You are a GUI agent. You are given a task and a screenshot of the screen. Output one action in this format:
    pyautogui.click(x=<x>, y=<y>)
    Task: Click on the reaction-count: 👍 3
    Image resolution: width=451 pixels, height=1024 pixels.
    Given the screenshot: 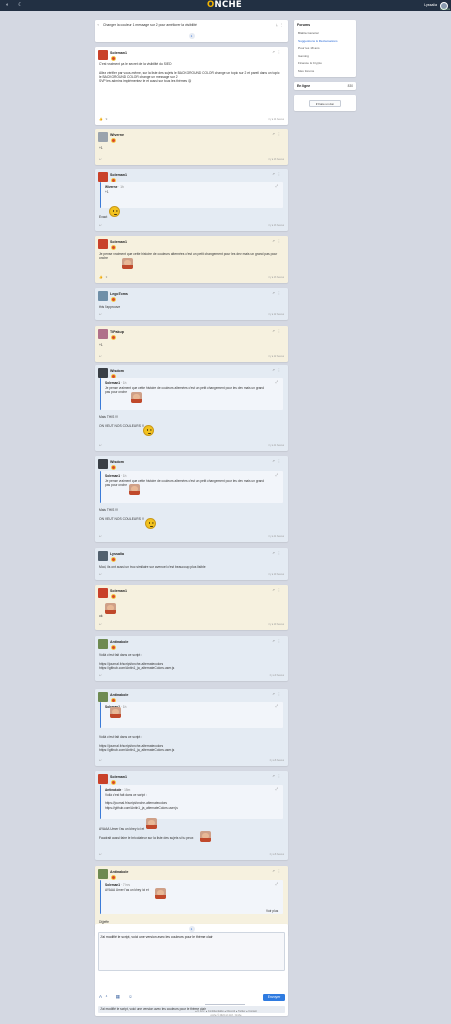 What is the action you would take?
    pyautogui.click(x=103, y=277)
    